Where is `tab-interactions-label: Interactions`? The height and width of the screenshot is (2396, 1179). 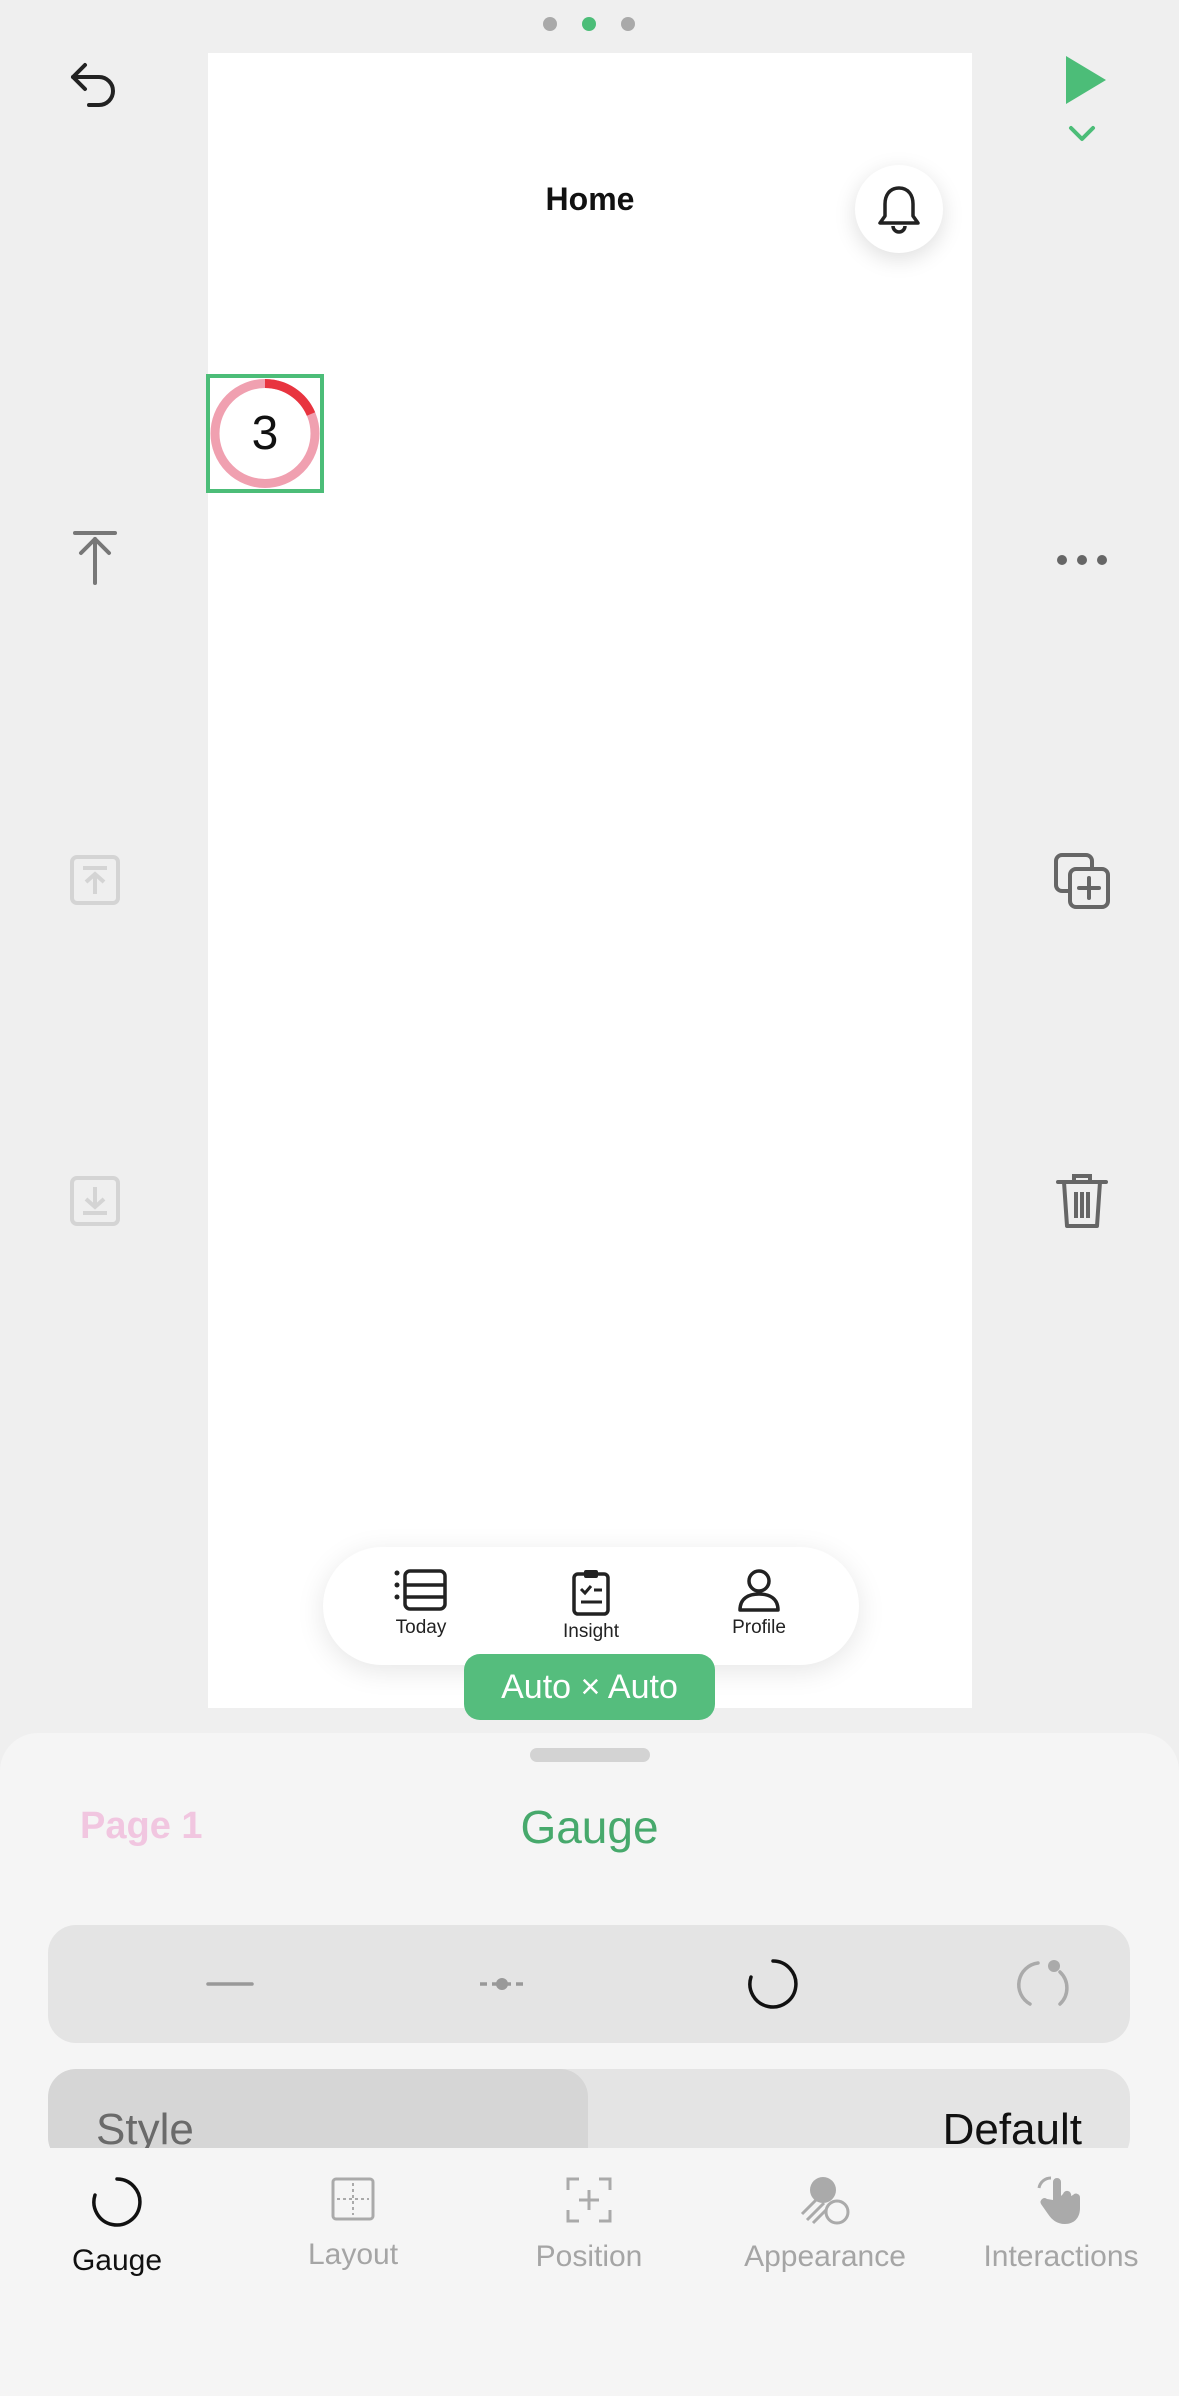 tab-interactions-label: Interactions is located at coordinates (1061, 2256).